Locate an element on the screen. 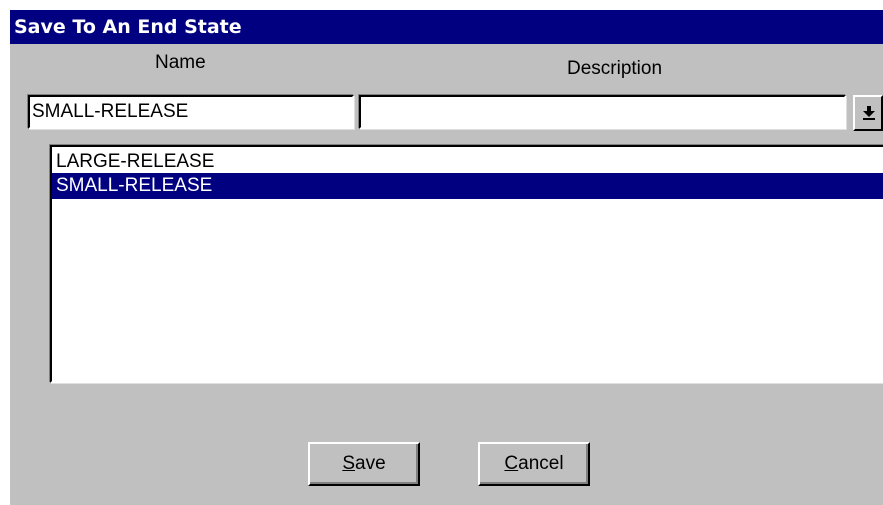  cancel-button: Cancel is located at coordinates (534, 464).